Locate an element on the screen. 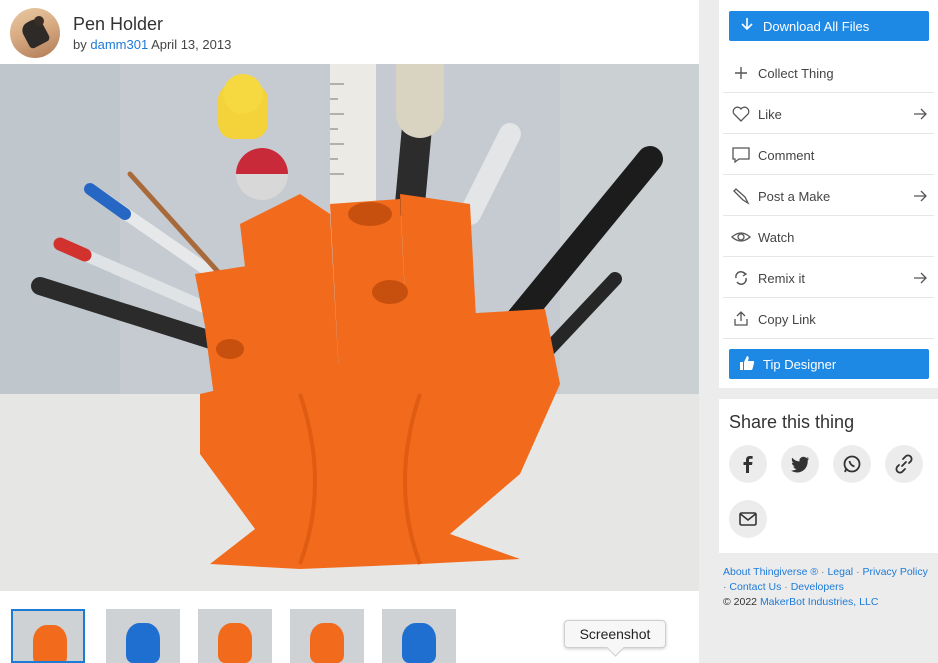 Image resolution: width=938 pixels, height=663 pixels. download-icon is located at coordinates (747, 24).